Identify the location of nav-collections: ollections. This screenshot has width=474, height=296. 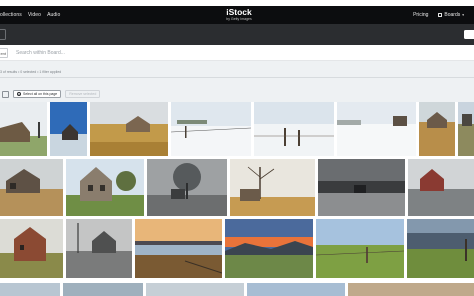
(11, 15).